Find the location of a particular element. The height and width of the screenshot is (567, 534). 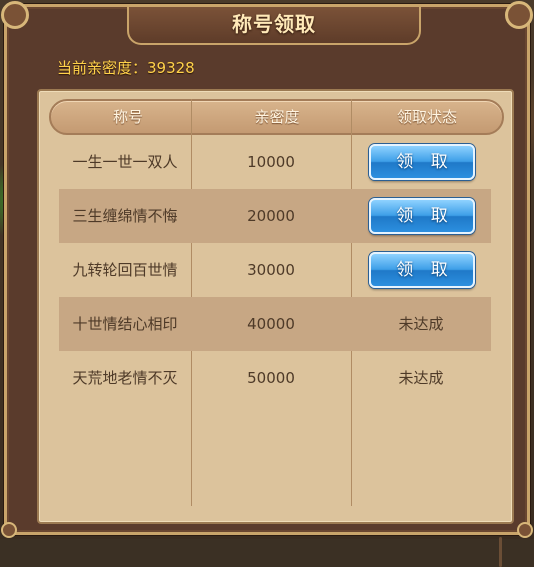

header-title: 称号 is located at coordinates (127, 117).